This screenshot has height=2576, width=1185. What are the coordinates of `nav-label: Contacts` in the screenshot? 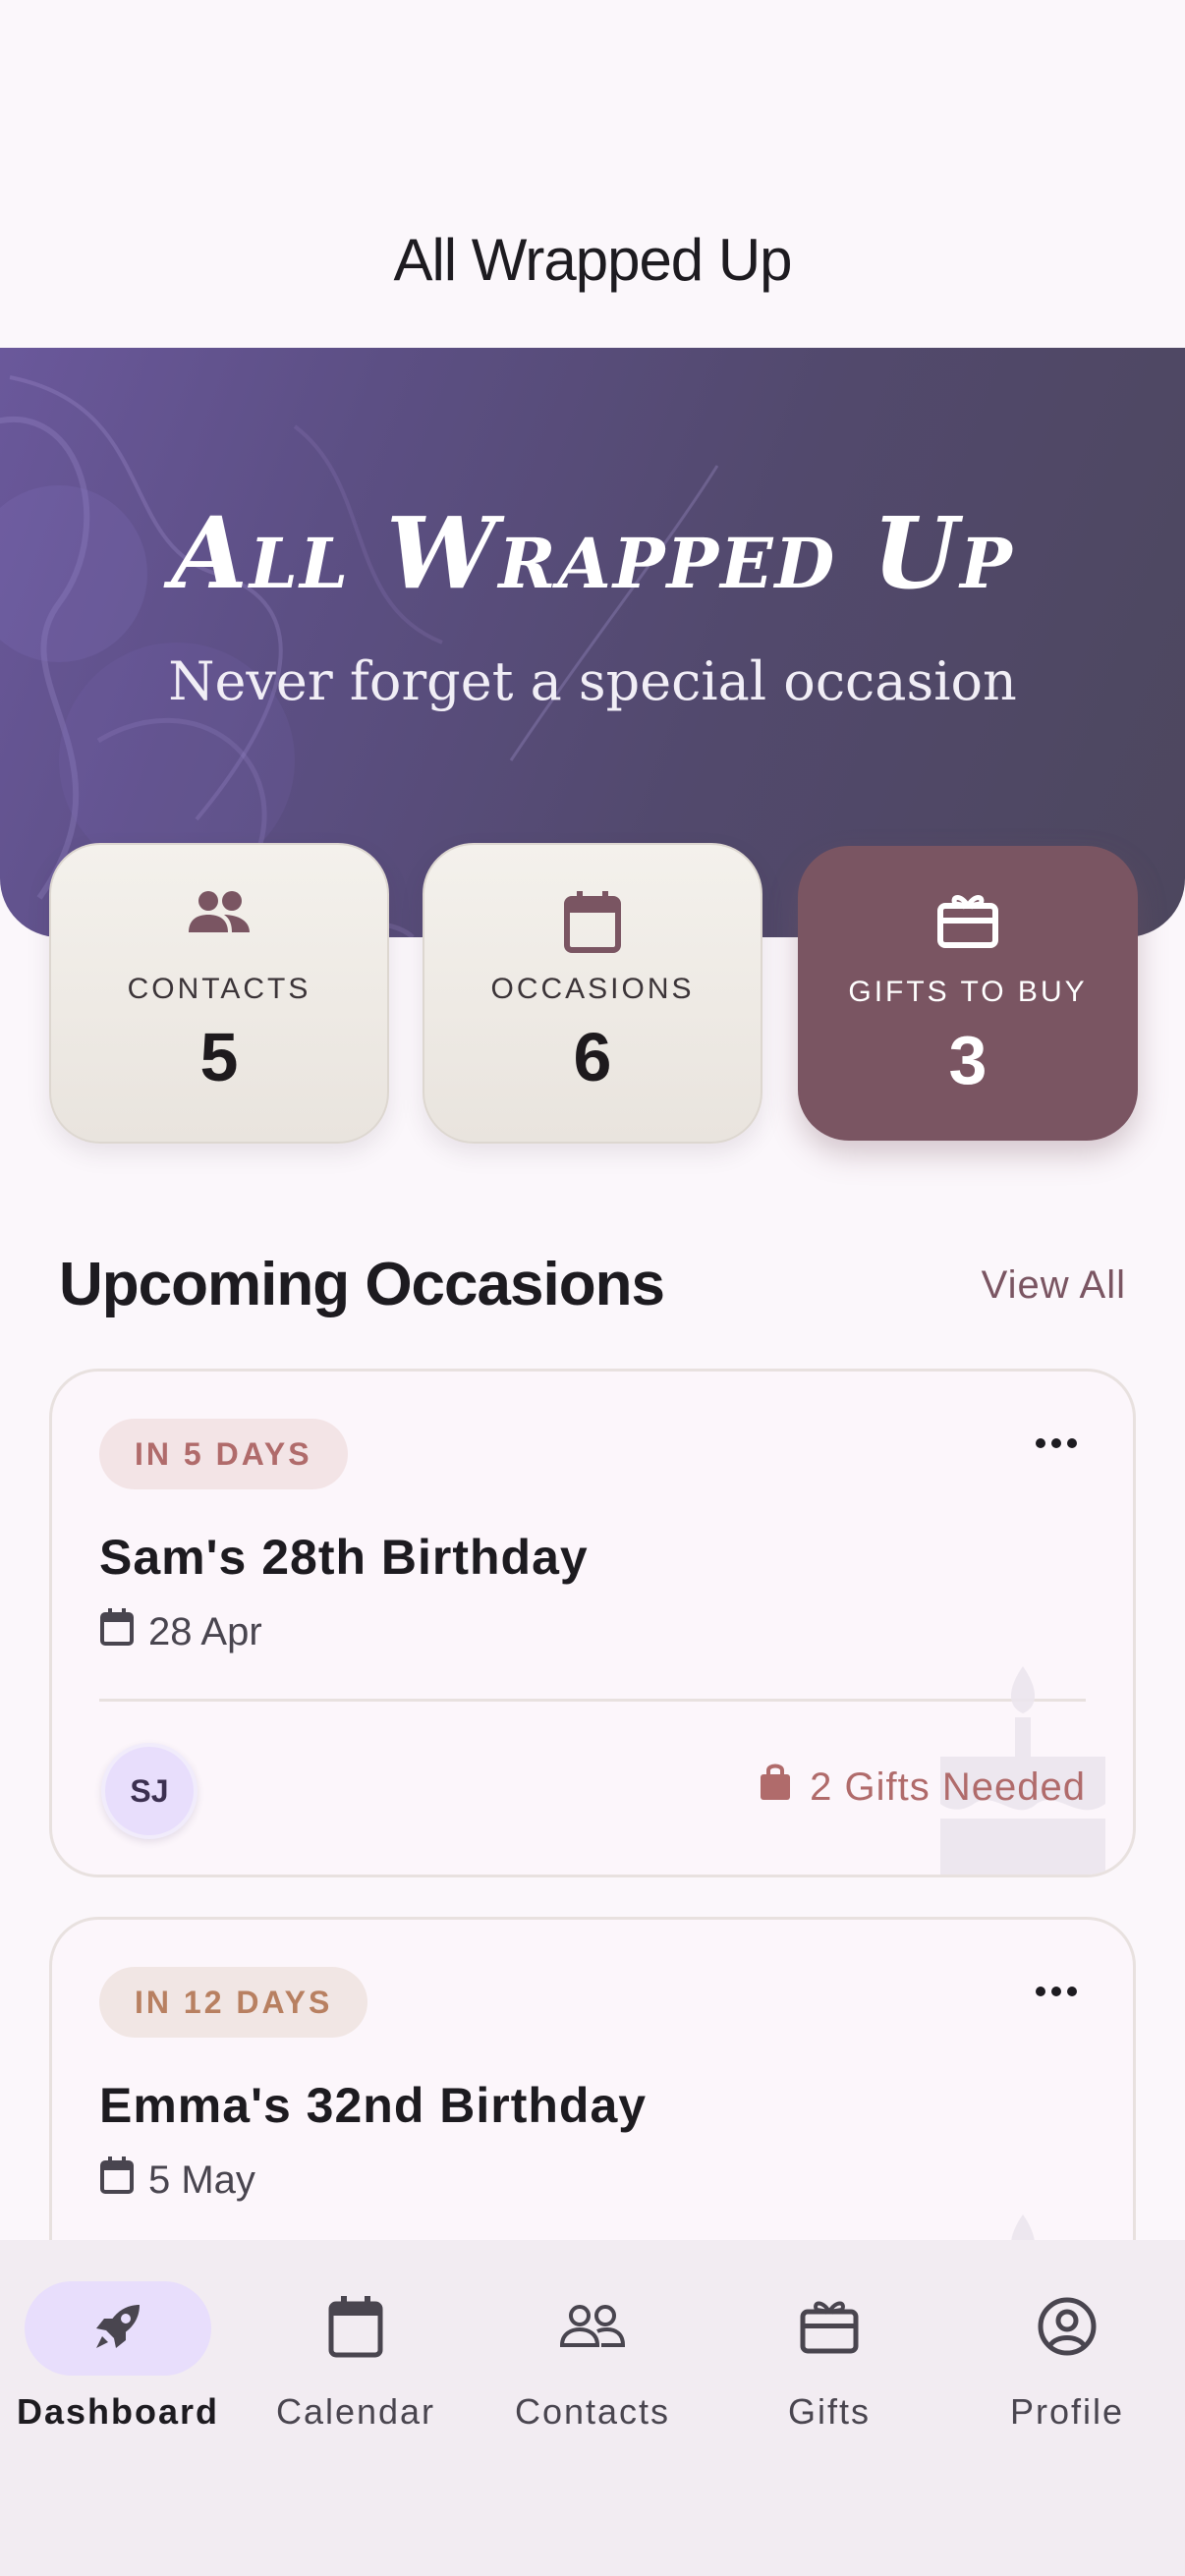 It's located at (592, 2411).